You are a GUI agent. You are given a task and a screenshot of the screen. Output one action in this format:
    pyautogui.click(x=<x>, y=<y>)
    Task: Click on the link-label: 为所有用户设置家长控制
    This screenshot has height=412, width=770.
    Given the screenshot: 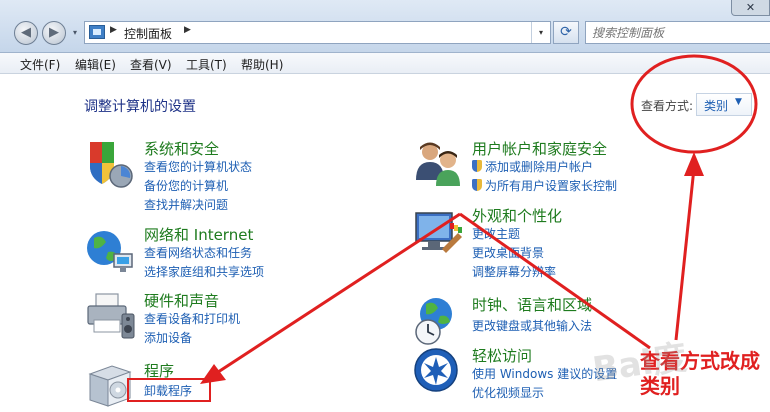 What is the action you would take?
    pyautogui.click(x=551, y=186)
    